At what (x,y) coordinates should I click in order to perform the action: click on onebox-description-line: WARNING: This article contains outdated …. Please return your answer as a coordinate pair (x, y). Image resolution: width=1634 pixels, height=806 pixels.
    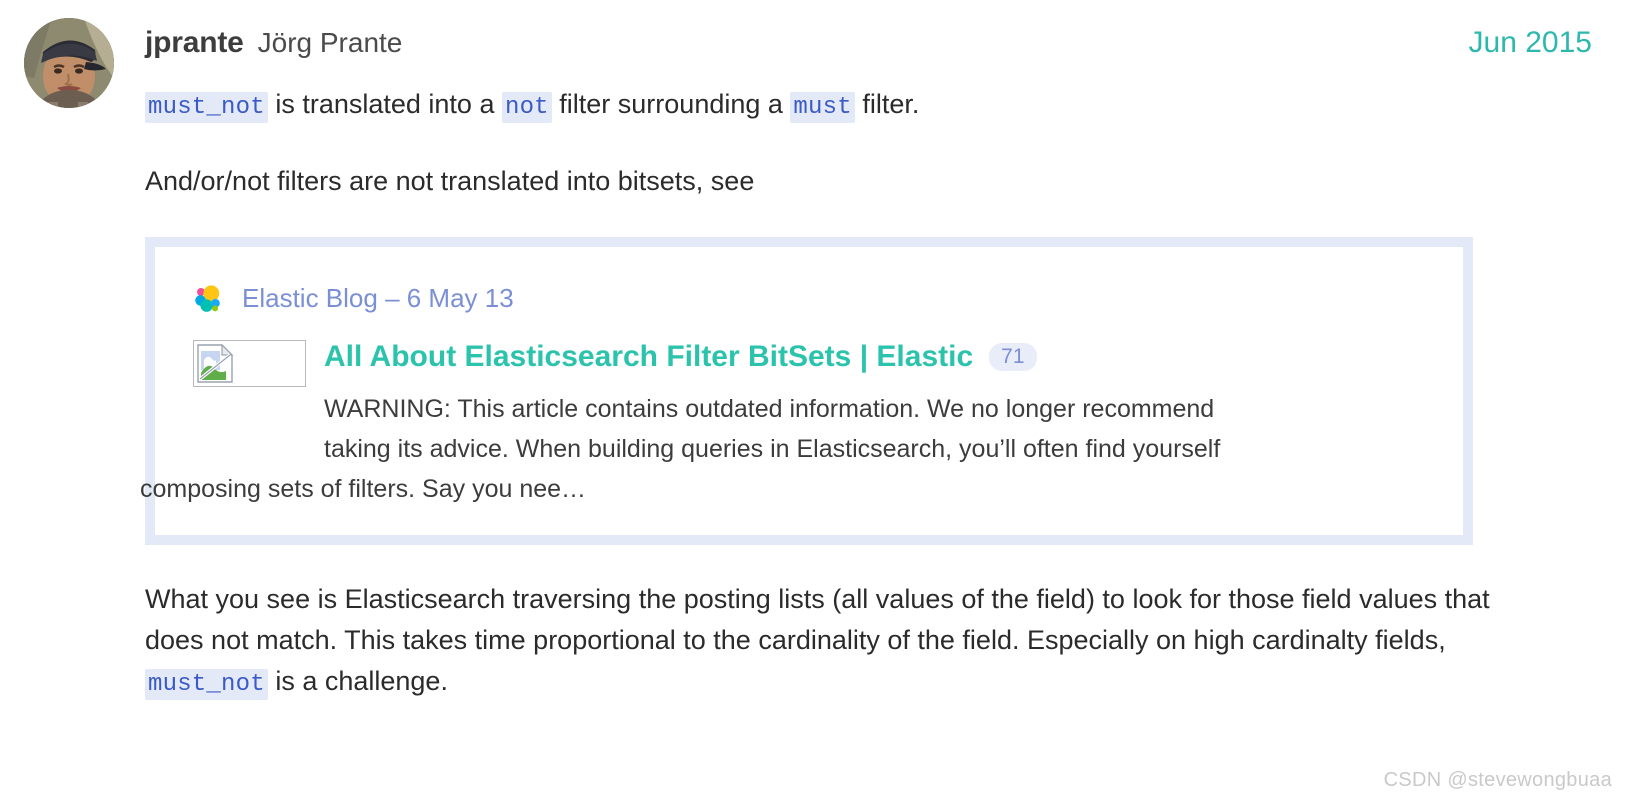
    Looking at the image, I should click on (769, 409).